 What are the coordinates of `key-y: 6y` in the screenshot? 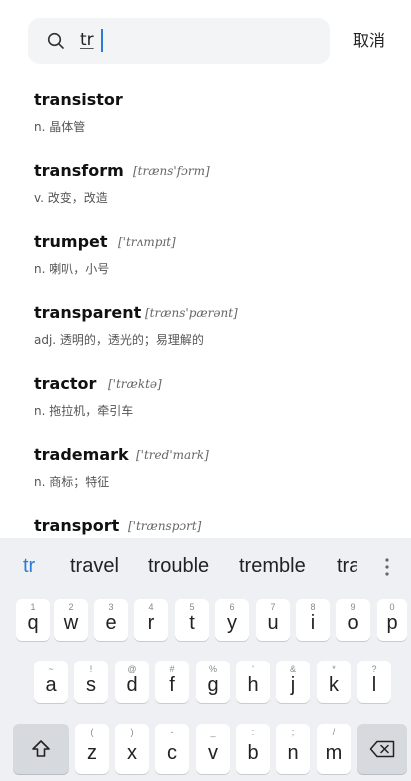 It's located at (232, 620).